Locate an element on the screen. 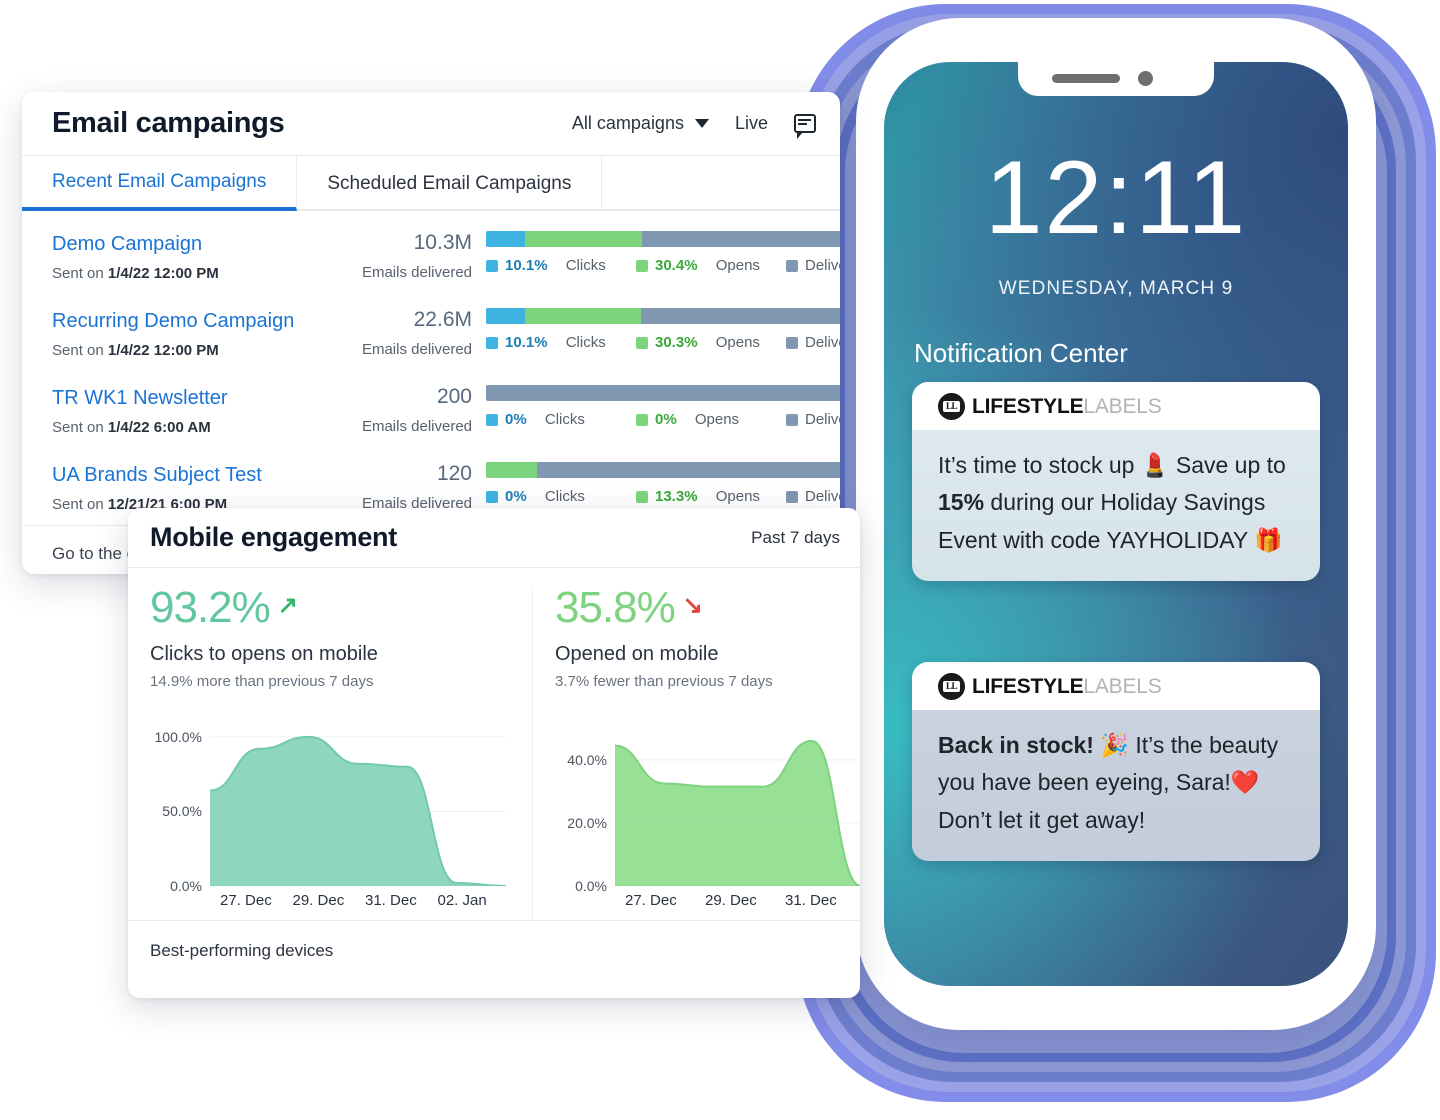 The width and height of the screenshot is (1440, 1120). tab-scheduled-email-campaigns: Scheduled Email Campaigns is located at coordinates (450, 183).